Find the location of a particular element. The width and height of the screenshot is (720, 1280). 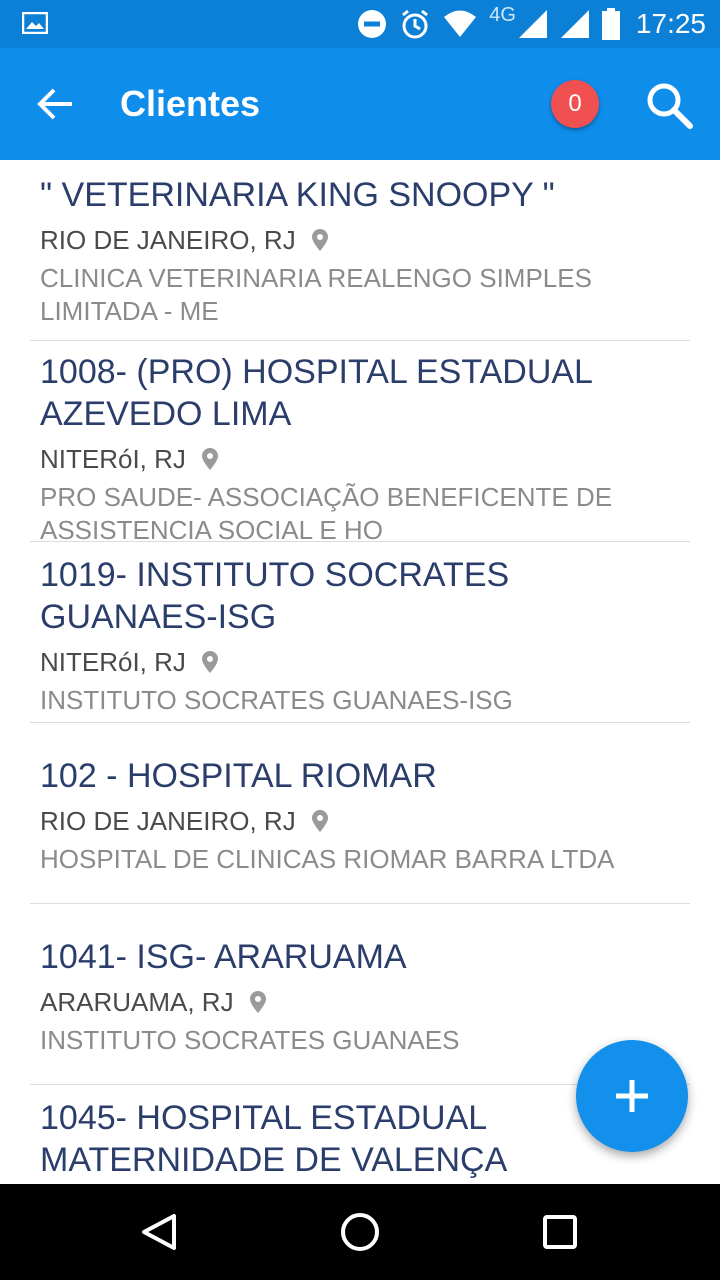

status-bar: 4G 17:25 is located at coordinates (360, 24).